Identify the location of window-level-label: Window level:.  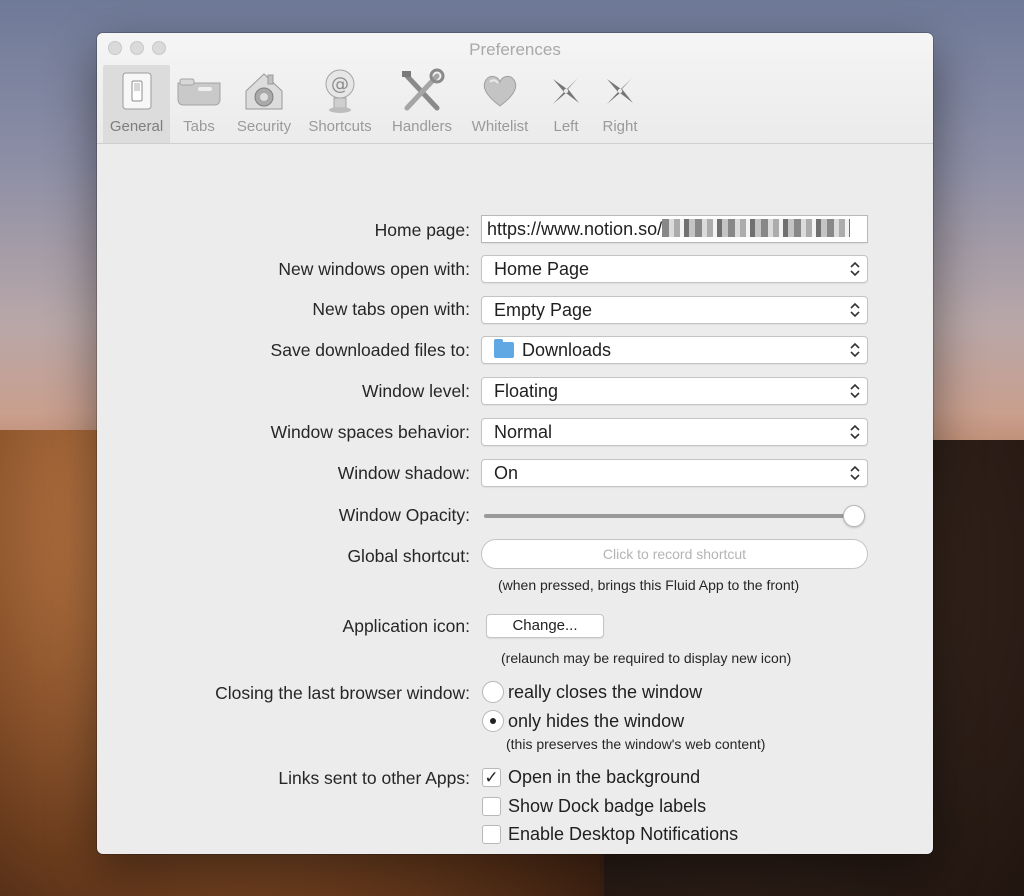
(416, 391).